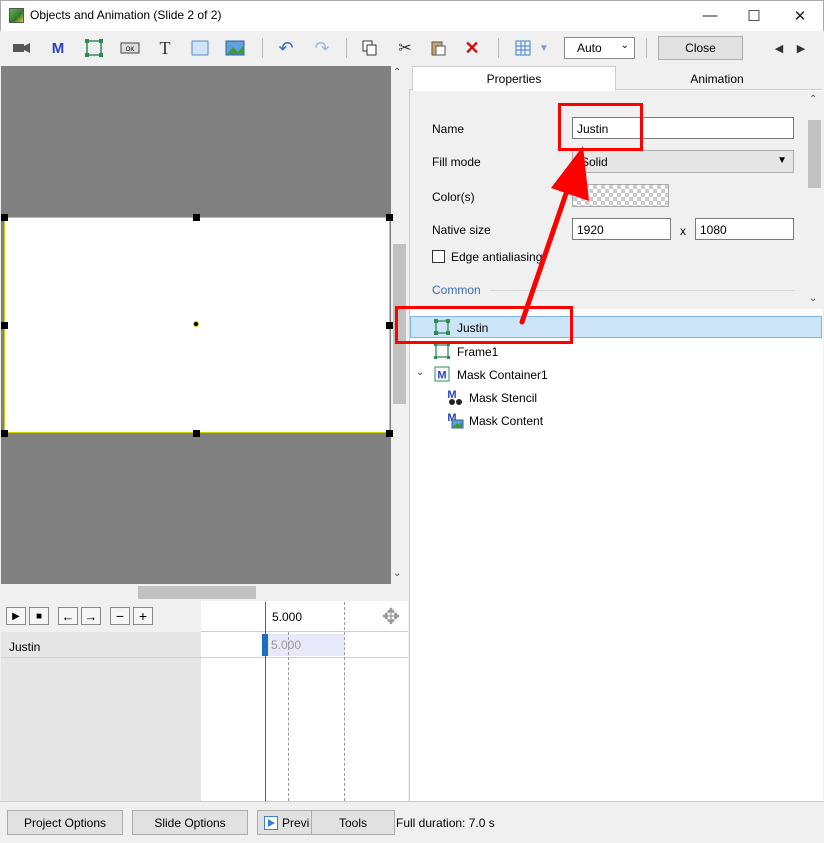  I want to click on dropdown-arrow-icon: ▼, so click(782, 160).